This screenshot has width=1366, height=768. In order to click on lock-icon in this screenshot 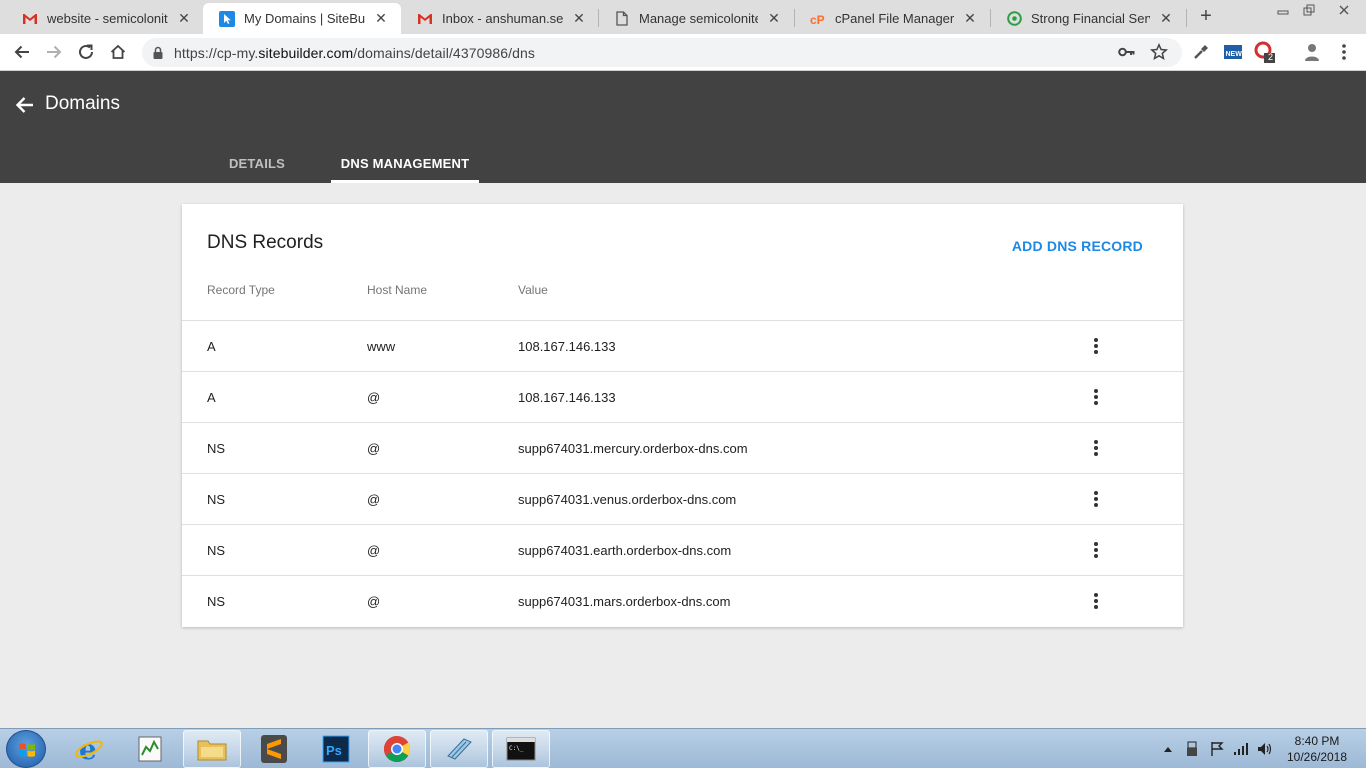, I will do `click(158, 52)`.